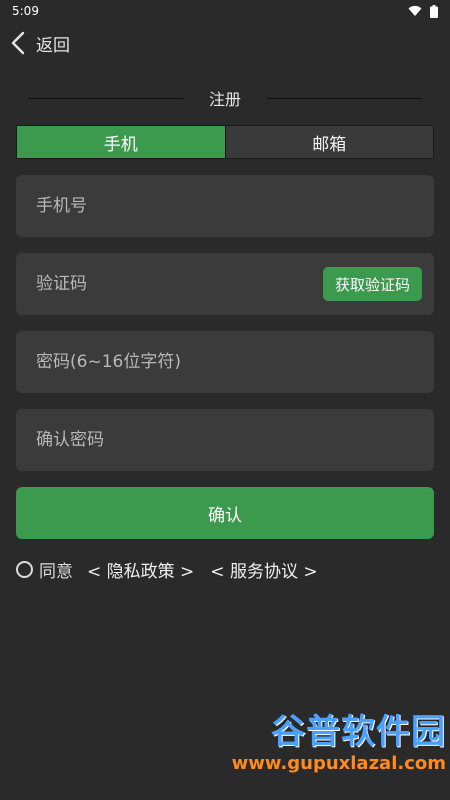 Image resolution: width=450 pixels, height=800 pixels. What do you see at coordinates (225, 43) in the screenshot?
I see `header: 返回` at bounding box center [225, 43].